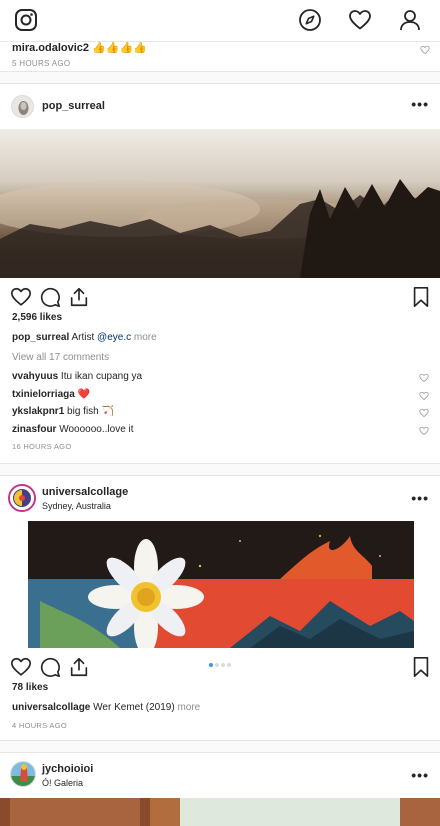 This screenshot has height=826, width=440. I want to click on post-username: jychoioioi, so click(67, 769).